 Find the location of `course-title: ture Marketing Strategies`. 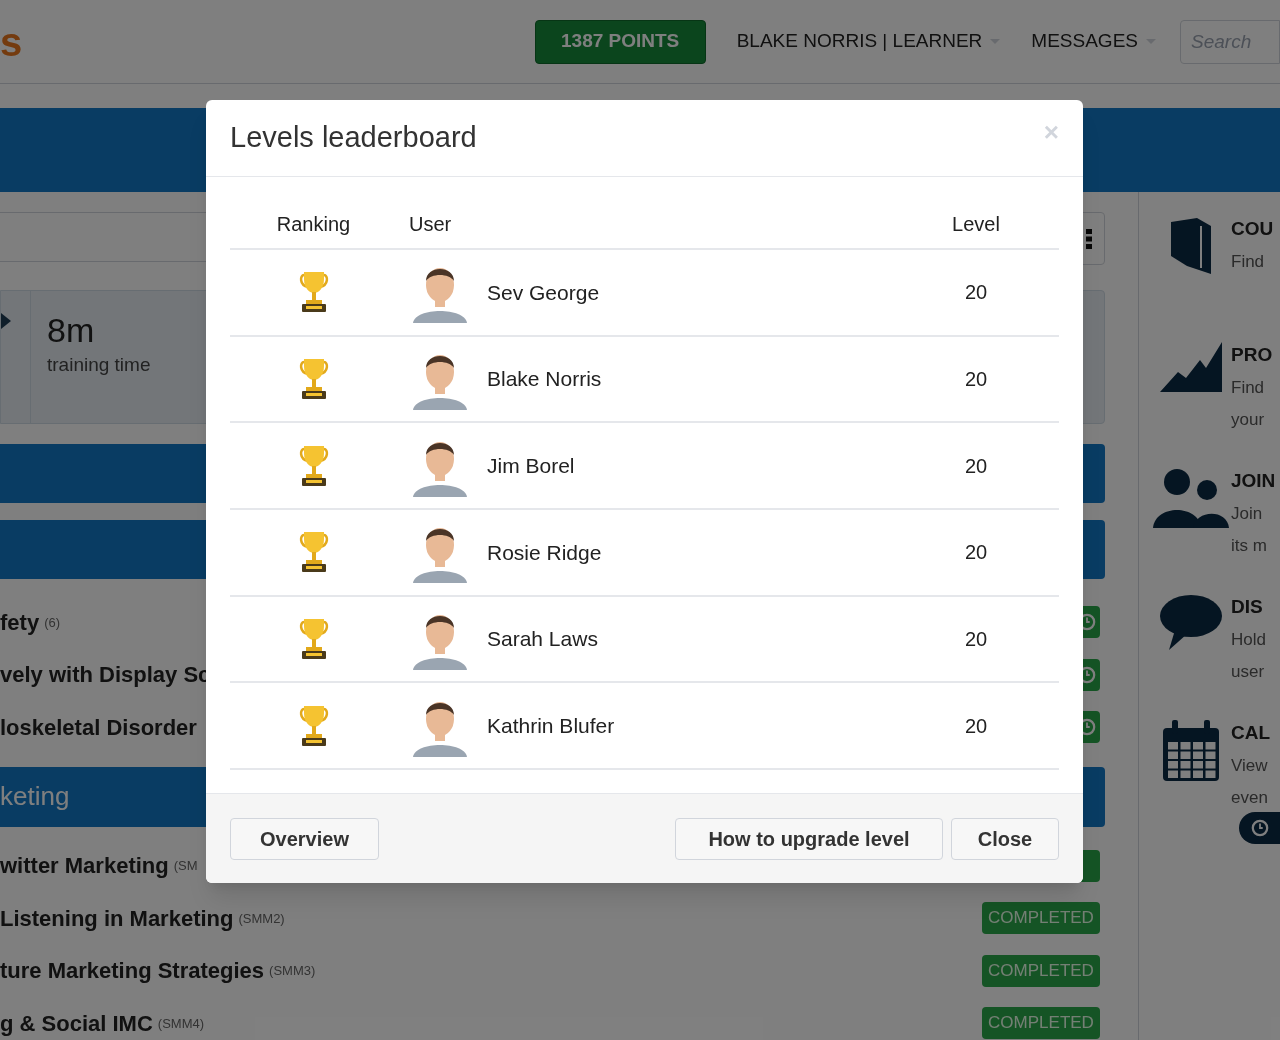

course-title: ture Marketing Strategies is located at coordinates (132, 971).